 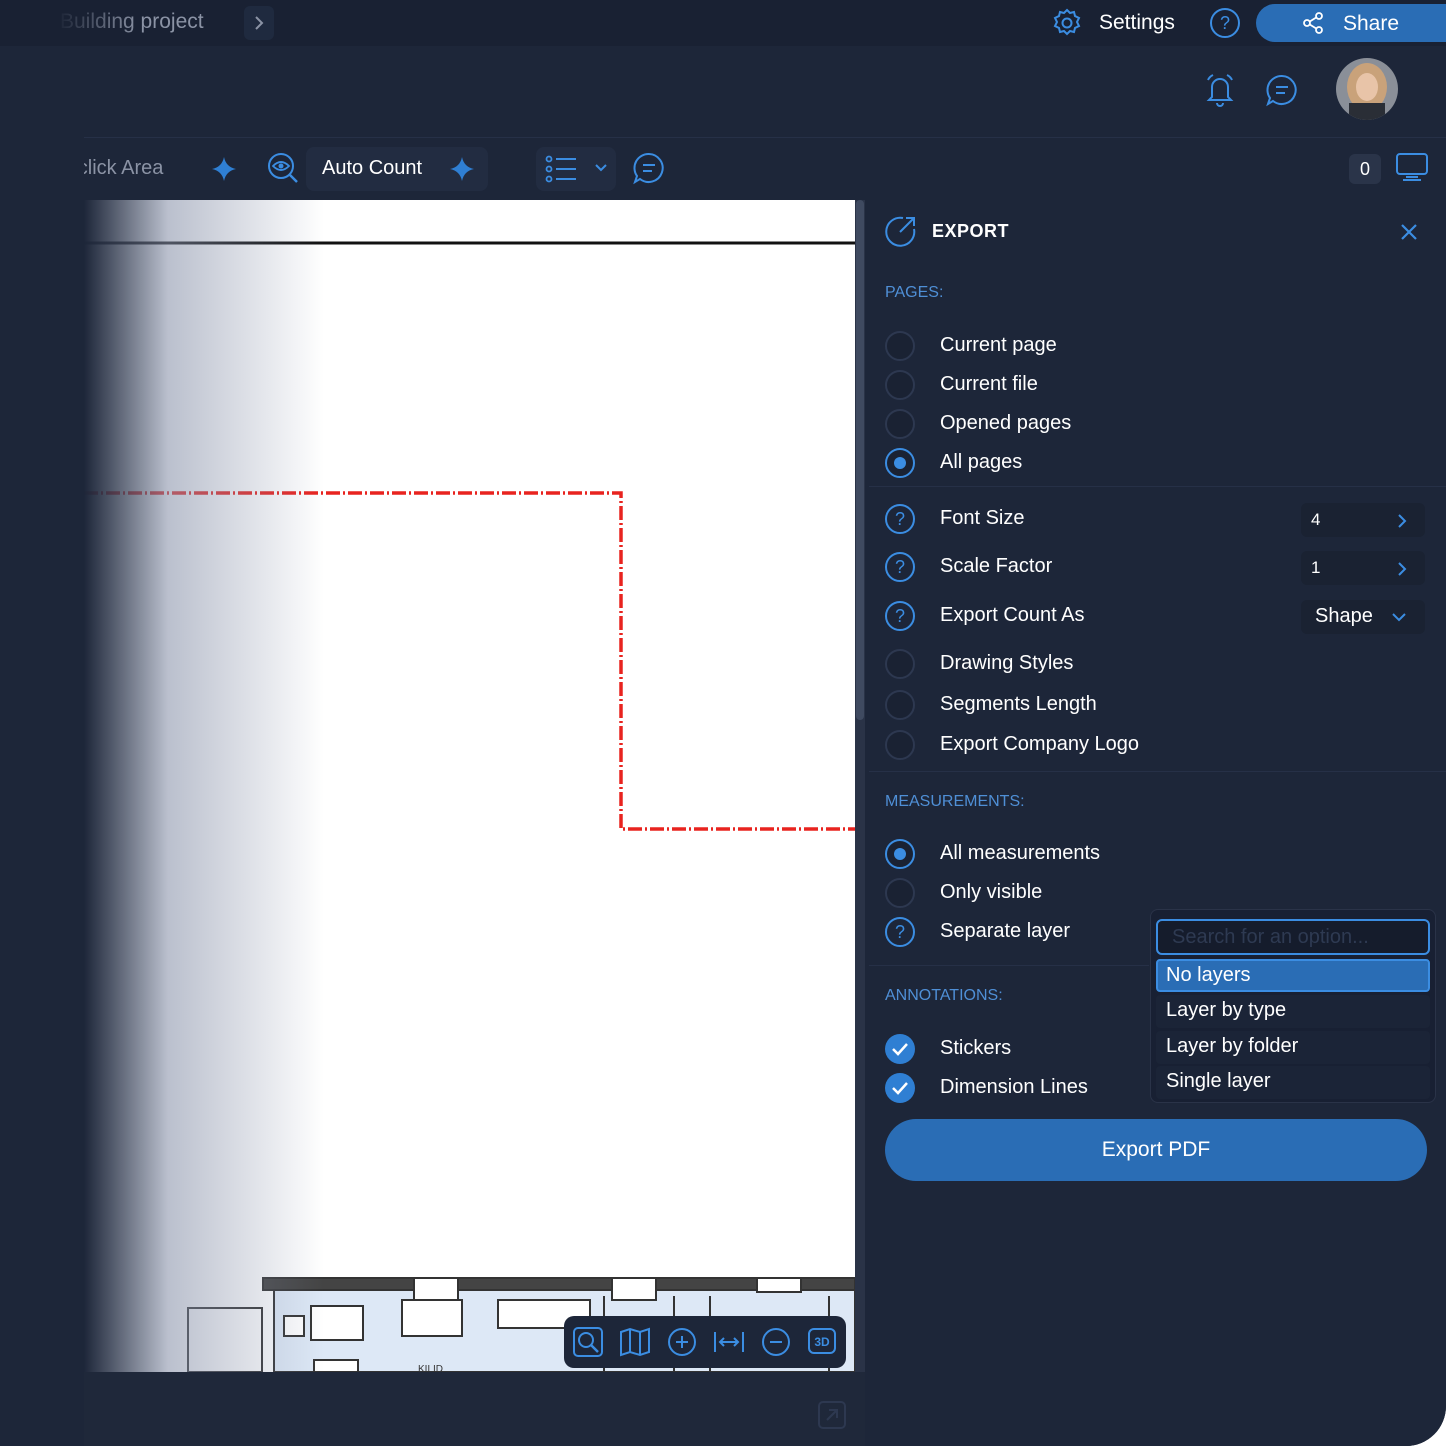 What do you see at coordinates (991, 892) in the screenshot?
I see `option-label: Only visible` at bounding box center [991, 892].